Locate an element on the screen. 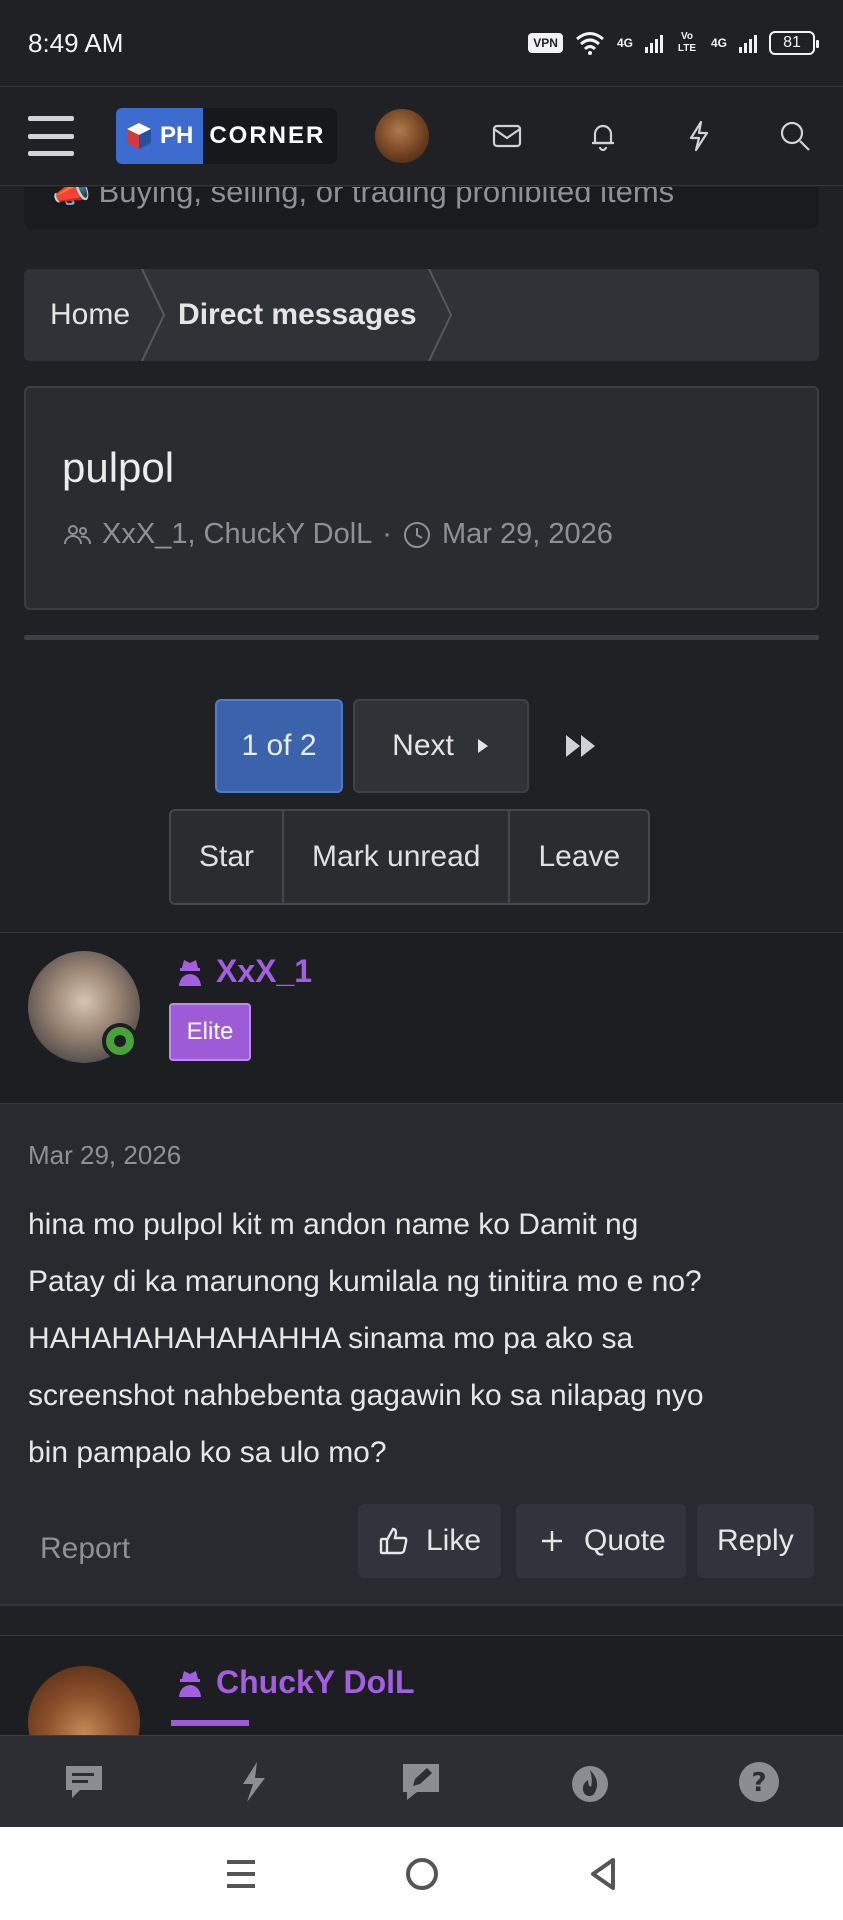  network-type-label-2: 4G is located at coordinates (718, 43).